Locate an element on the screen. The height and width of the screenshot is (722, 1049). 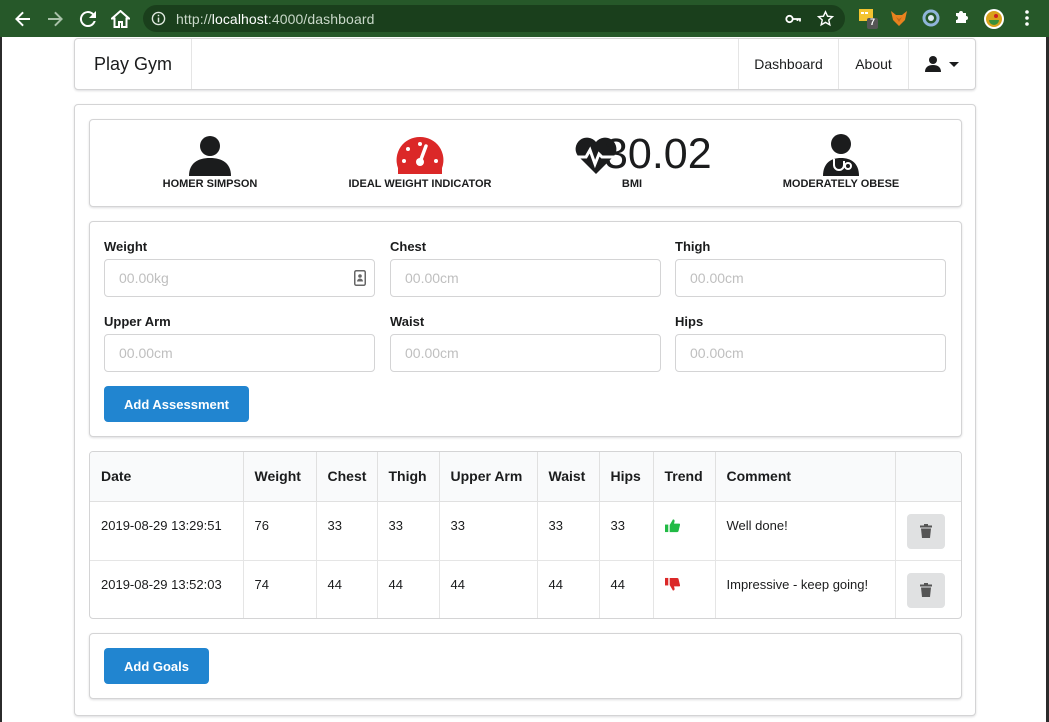
cell-upper-arm: 33 is located at coordinates (488, 531).